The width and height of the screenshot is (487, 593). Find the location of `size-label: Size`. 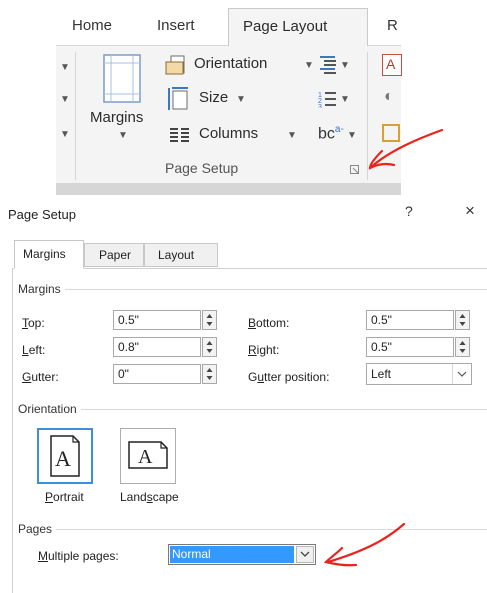

size-label: Size is located at coordinates (214, 97).